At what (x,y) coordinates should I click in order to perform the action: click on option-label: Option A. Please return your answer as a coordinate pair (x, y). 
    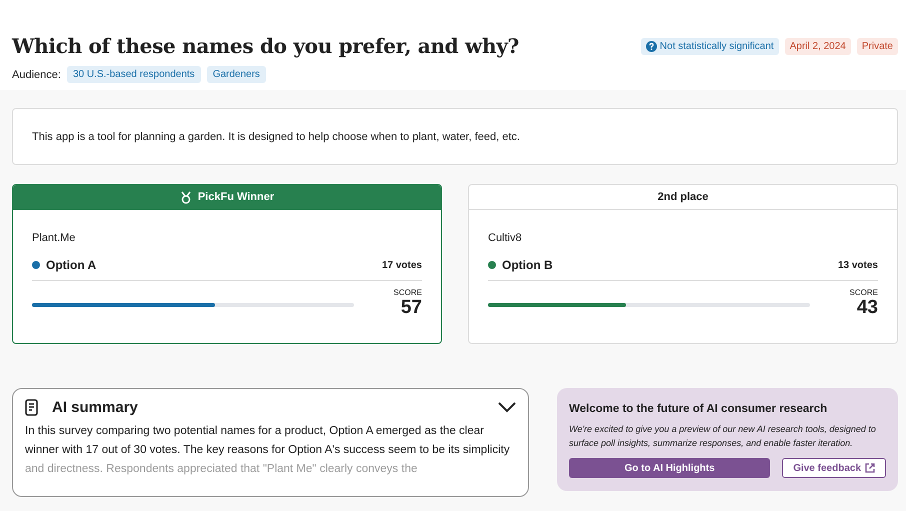
    Looking at the image, I should click on (72, 265).